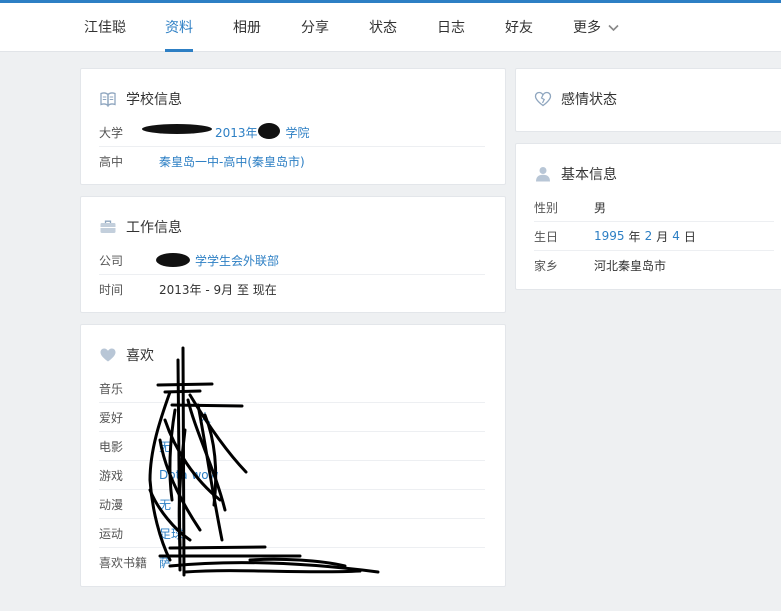 Image resolution: width=781 pixels, height=611 pixels. Describe the element at coordinates (237, 260) in the screenshot. I see `company-link: 学学生会外联部` at that location.